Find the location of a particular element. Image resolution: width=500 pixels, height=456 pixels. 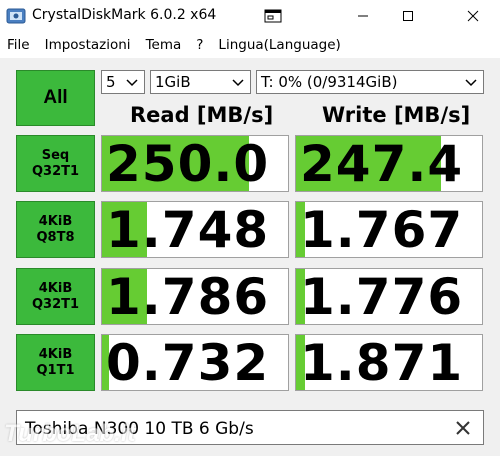

test-size-select: 1GiB is located at coordinates (200, 82).